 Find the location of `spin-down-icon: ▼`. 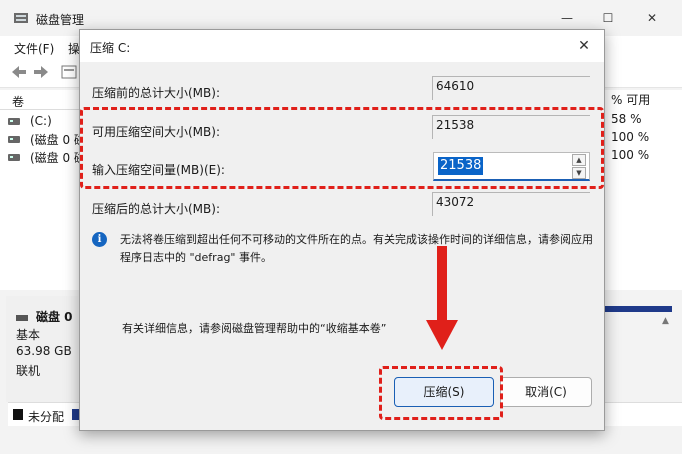

spin-down-icon: ▼ is located at coordinates (579, 173).